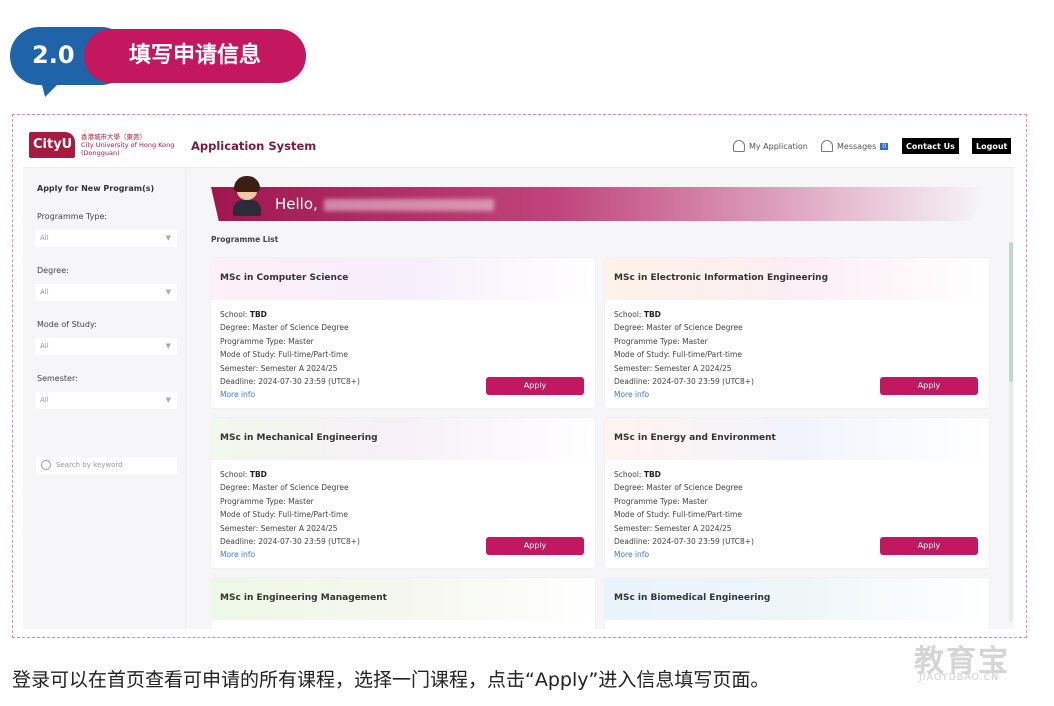 This screenshot has height=706, width=1054. What do you see at coordinates (797, 439) in the screenshot?
I see `programme-name: MSc in Energy and Environment` at bounding box center [797, 439].